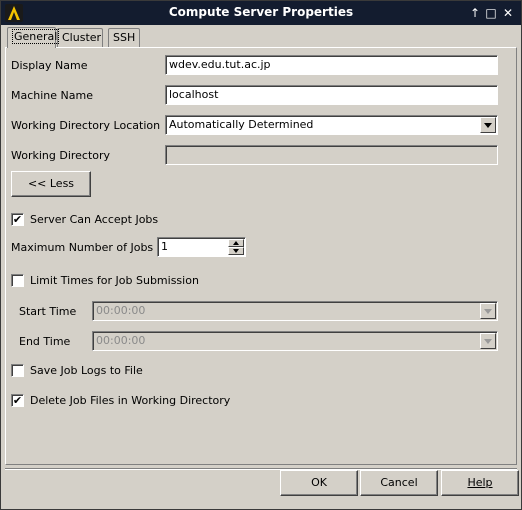 This screenshot has width=522, height=510. What do you see at coordinates (94, 219) in the screenshot?
I see `server-accept-jobs-label: Server Can Accept Jobs` at bounding box center [94, 219].